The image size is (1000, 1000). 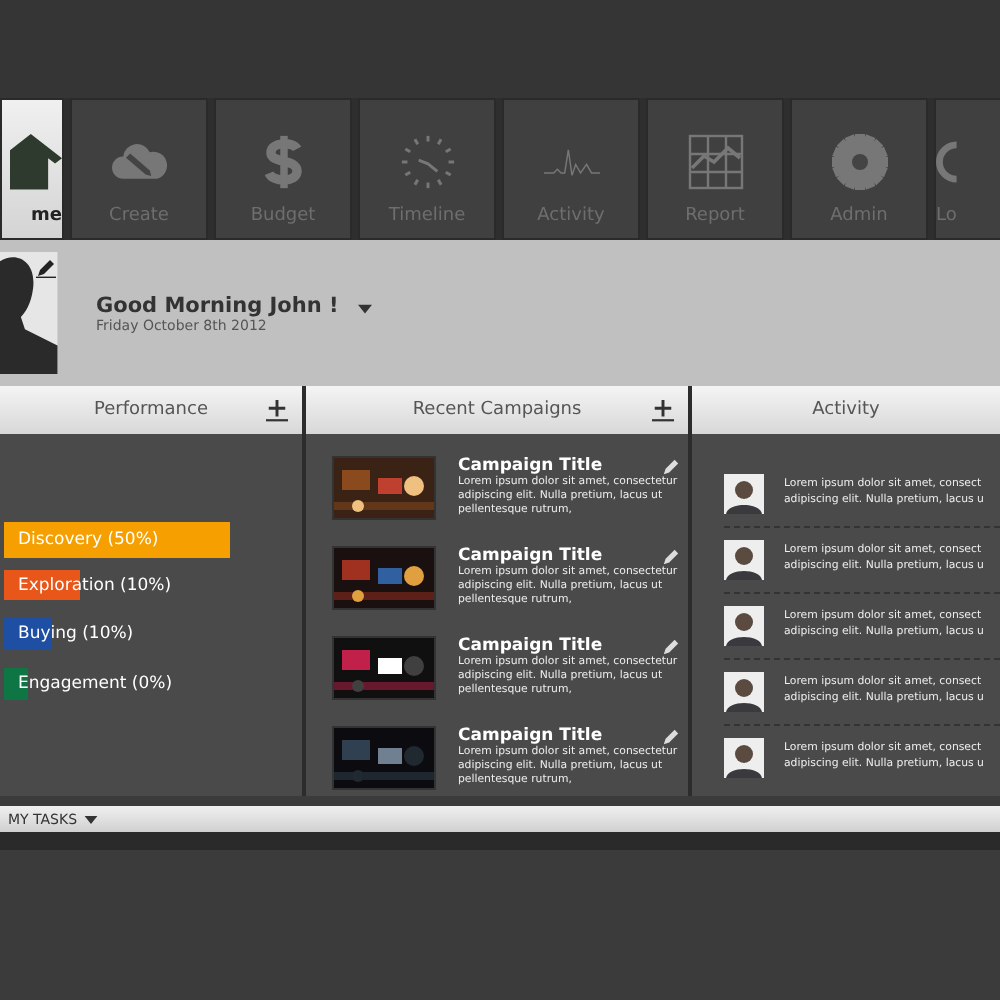 I want to click on progress-label: Buying (10%), so click(x=75, y=634).